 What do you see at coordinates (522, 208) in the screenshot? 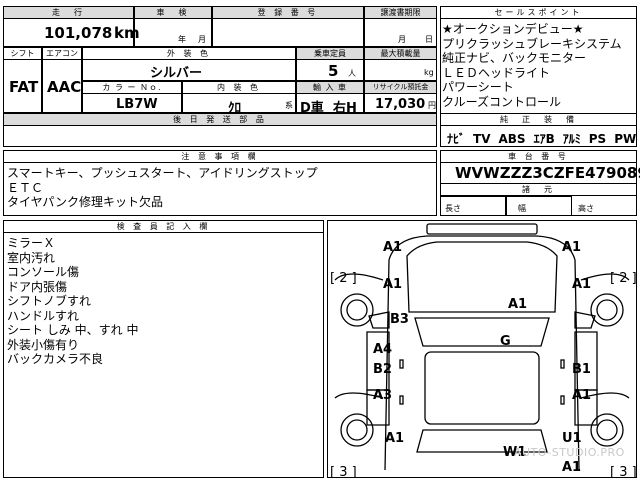
I see `dims-width: 幅` at bounding box center [522, 208].